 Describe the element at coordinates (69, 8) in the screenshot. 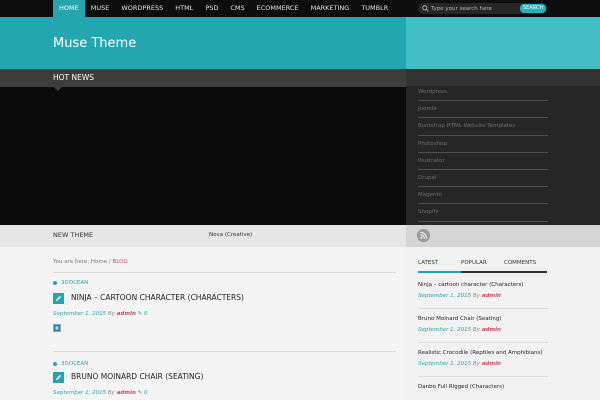

I see `nav-item-home: HOME` at that location.